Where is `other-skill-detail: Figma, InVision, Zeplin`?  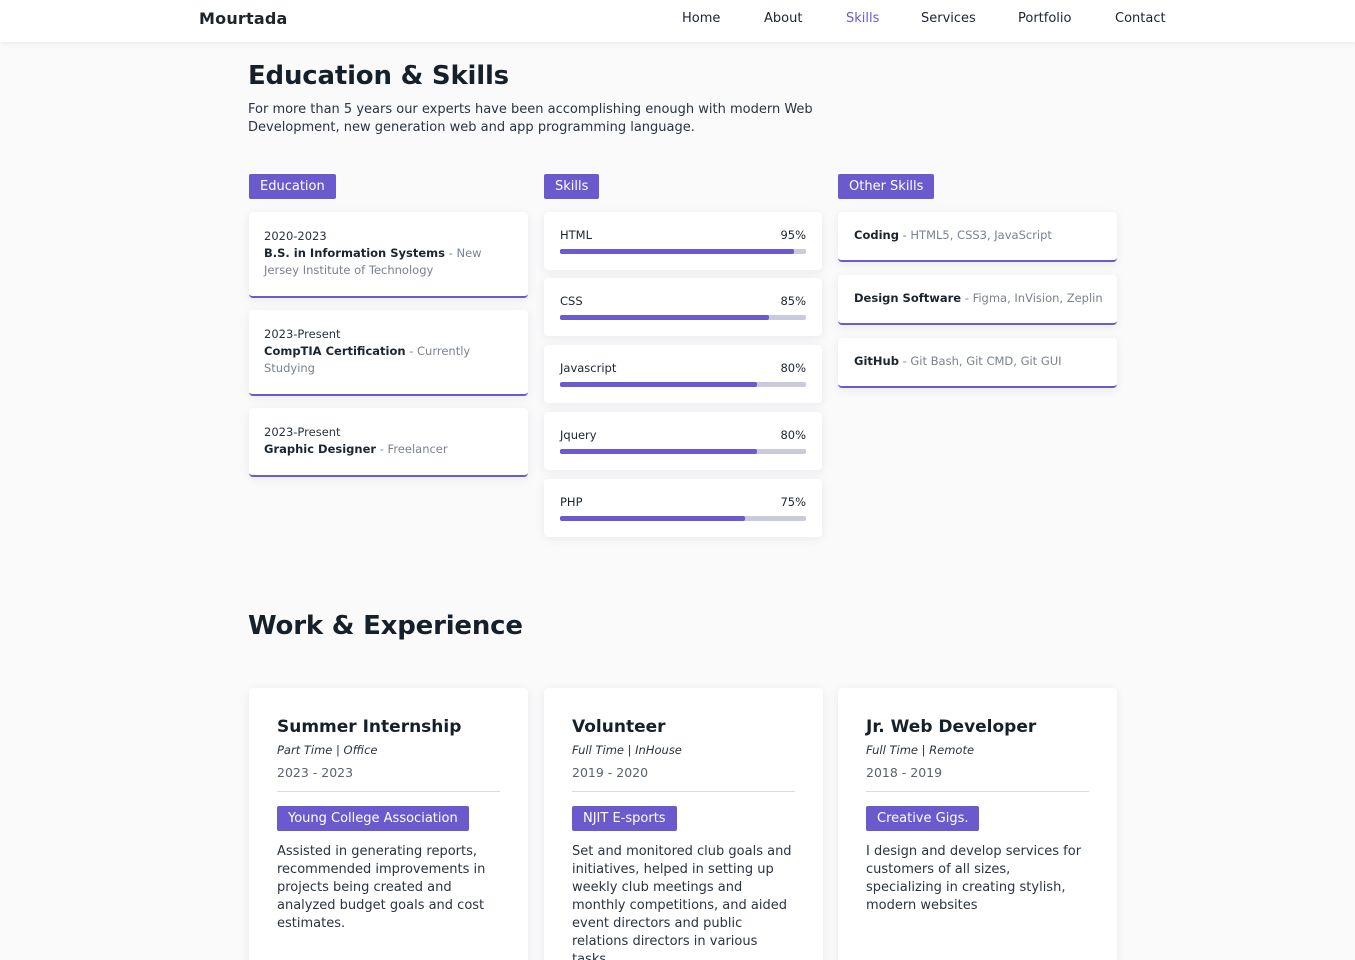
other-skill-detail: Figma, InVision, Zeplin is located at coordinates (1037, 298).